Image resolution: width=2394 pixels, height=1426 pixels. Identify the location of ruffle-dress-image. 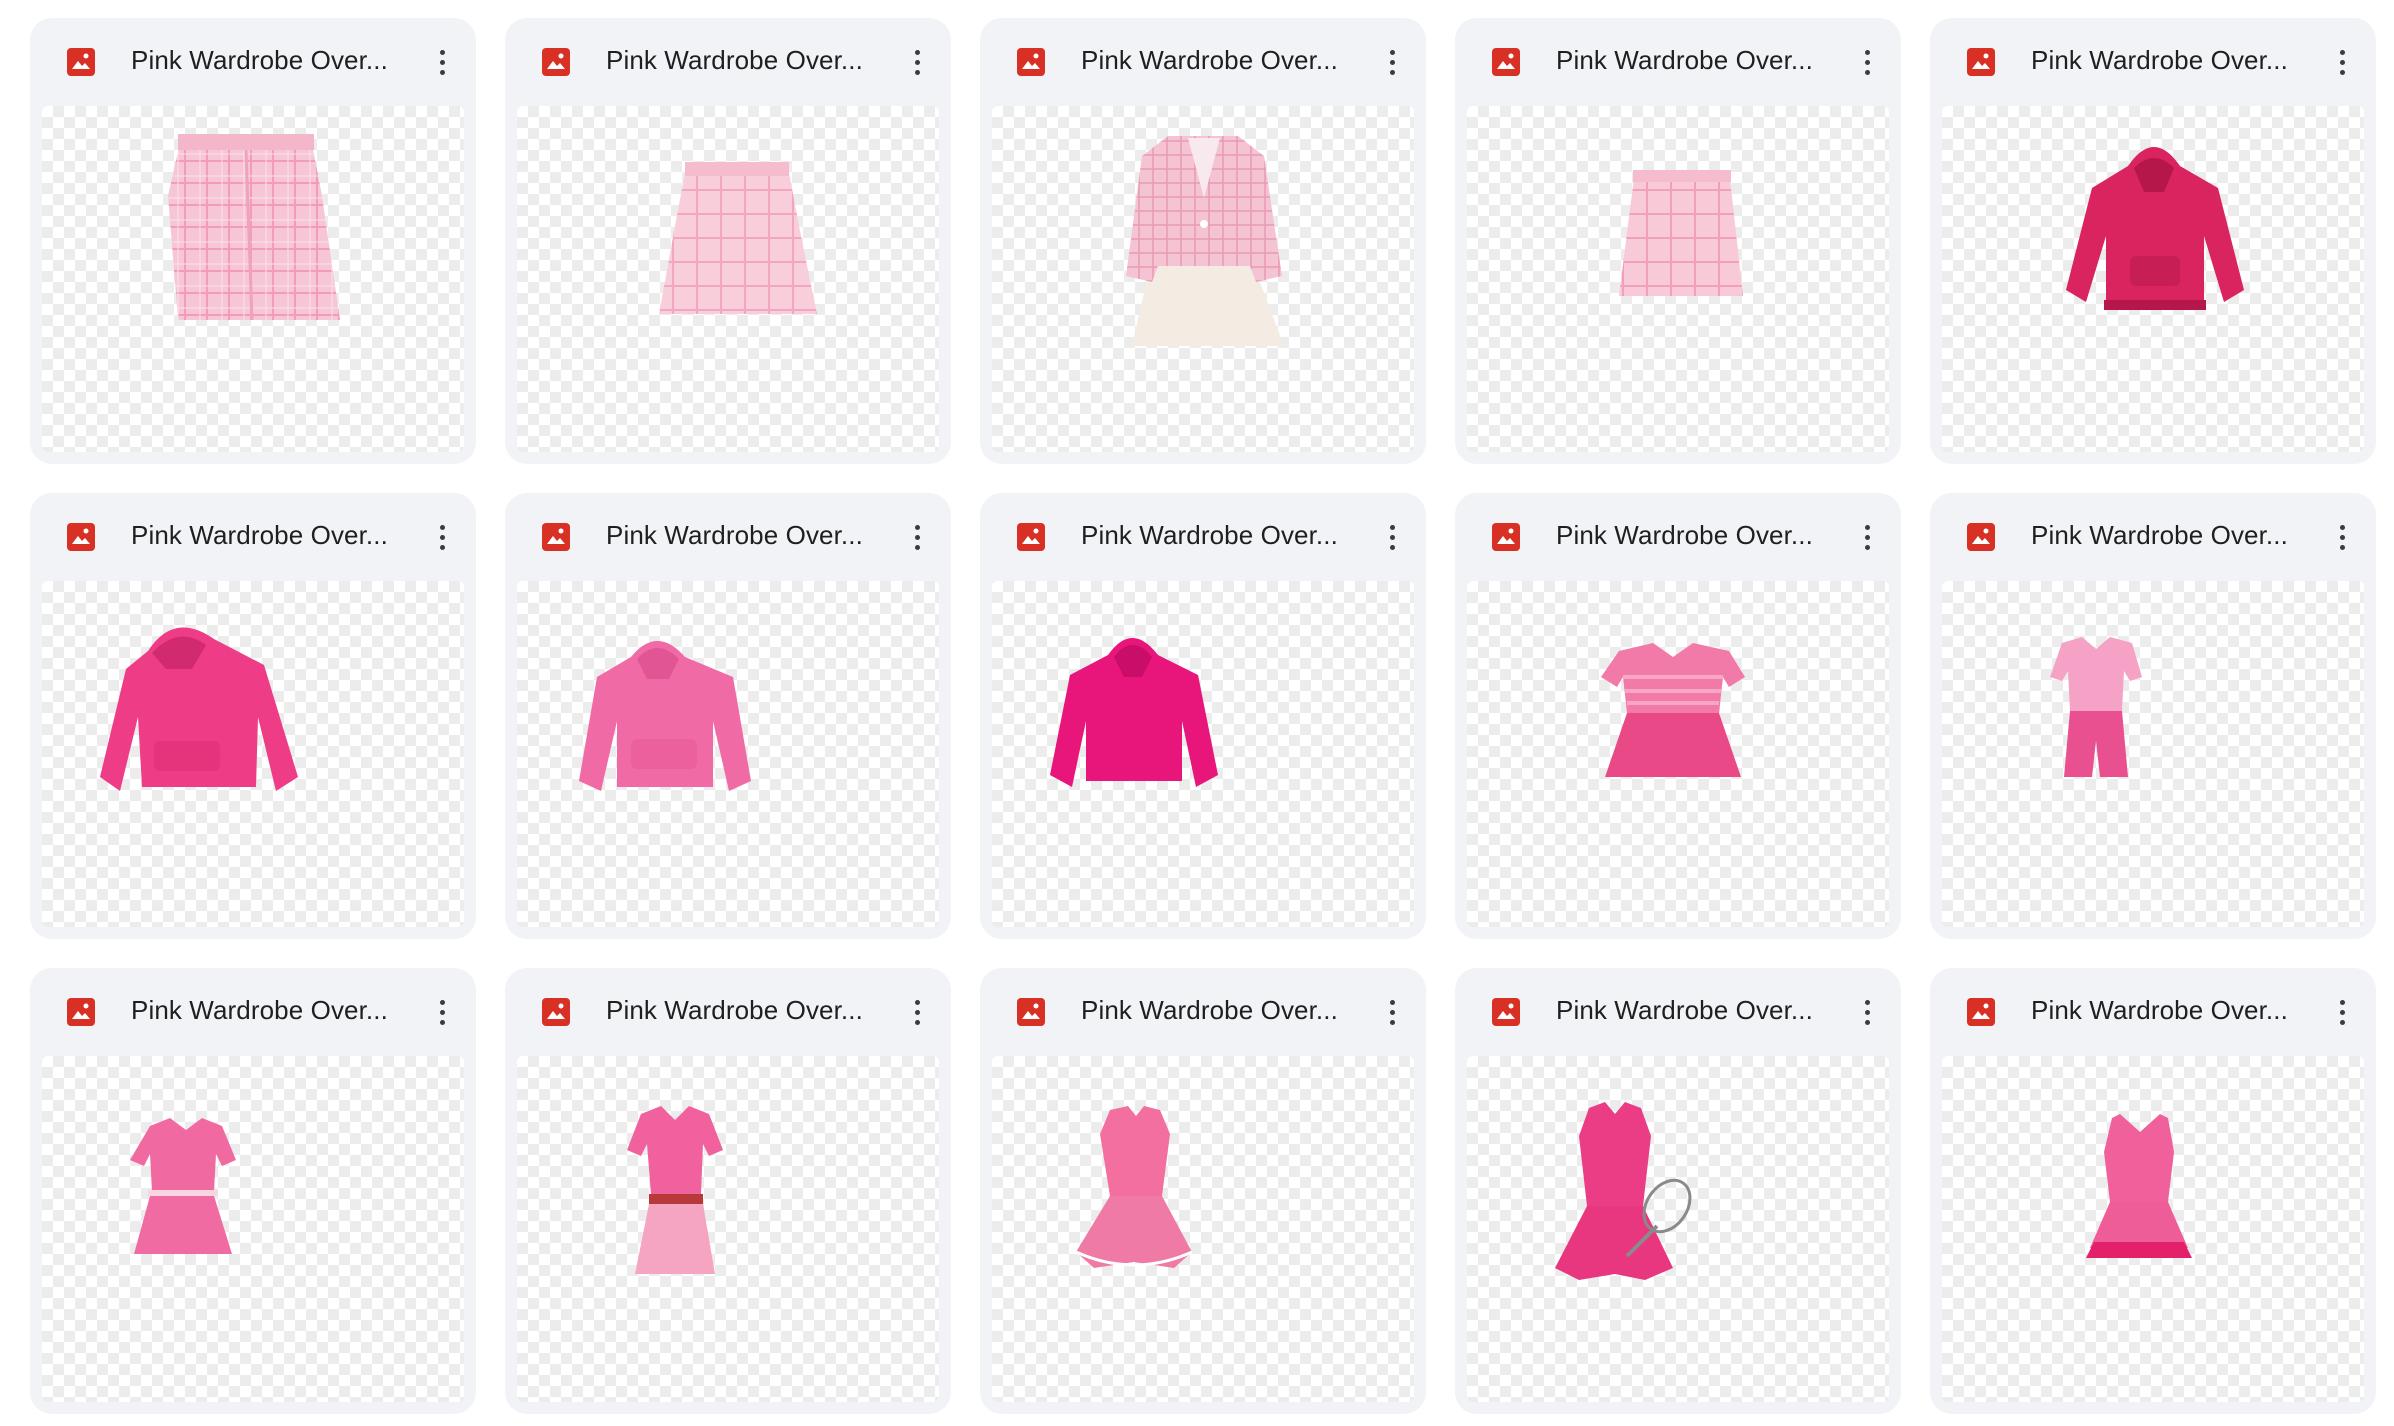
(1134, 1187).